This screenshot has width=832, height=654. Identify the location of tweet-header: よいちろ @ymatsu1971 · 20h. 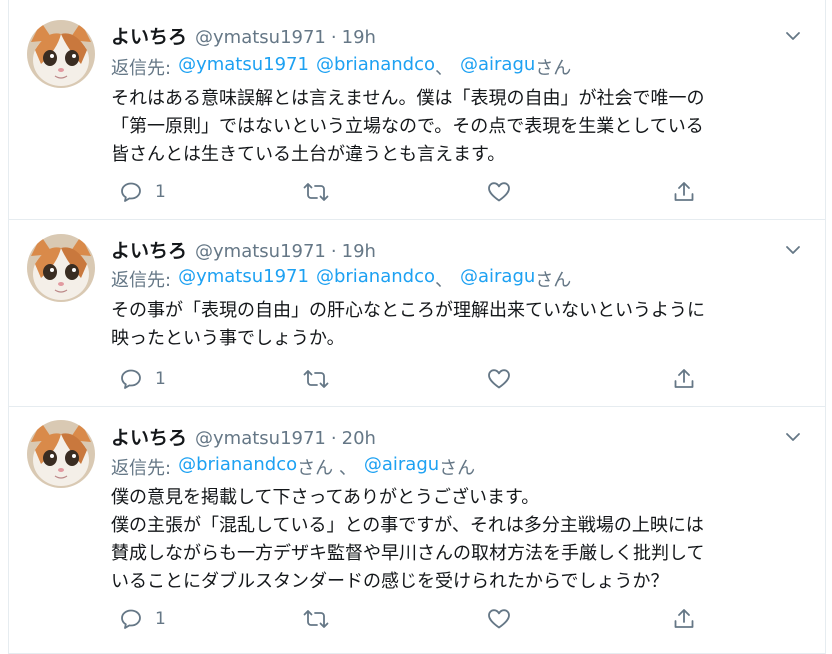
(243, 436).